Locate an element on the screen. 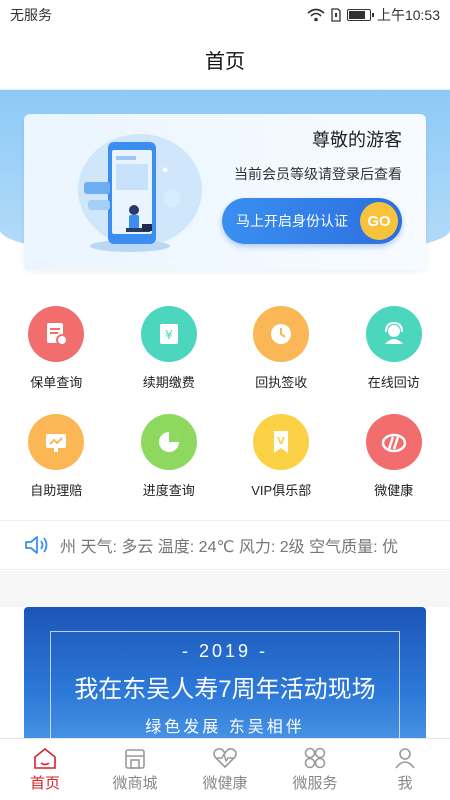 The width and height of the screenshot is (450, 800). tab-health: 微健康 is located at coordinates (225, 769).